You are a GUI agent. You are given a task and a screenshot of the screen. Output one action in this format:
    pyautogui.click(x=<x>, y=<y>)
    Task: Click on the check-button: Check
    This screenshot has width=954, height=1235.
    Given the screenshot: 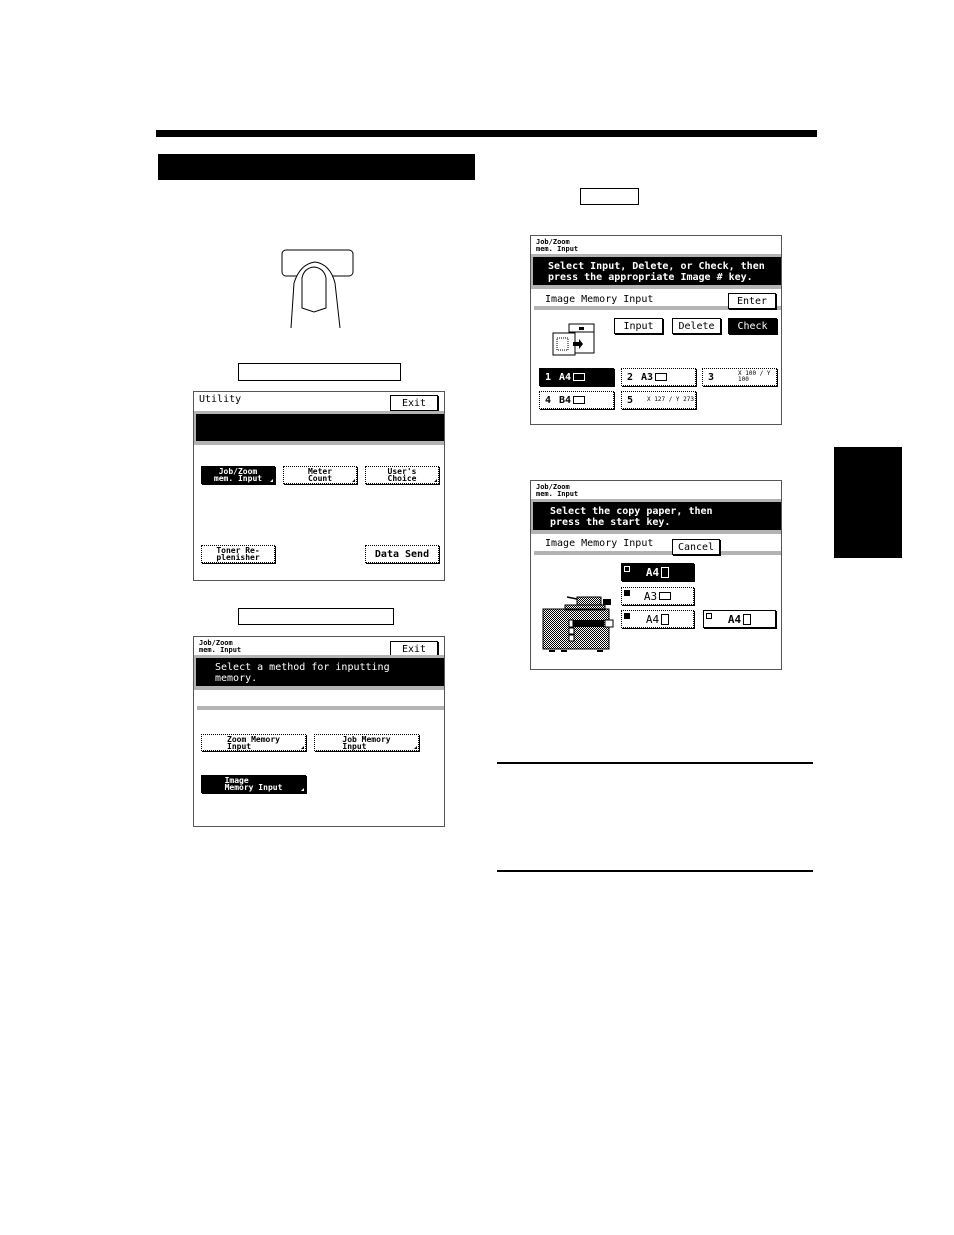 What is the action you would take?
    pyautogui.click(x=752, y=326)
    